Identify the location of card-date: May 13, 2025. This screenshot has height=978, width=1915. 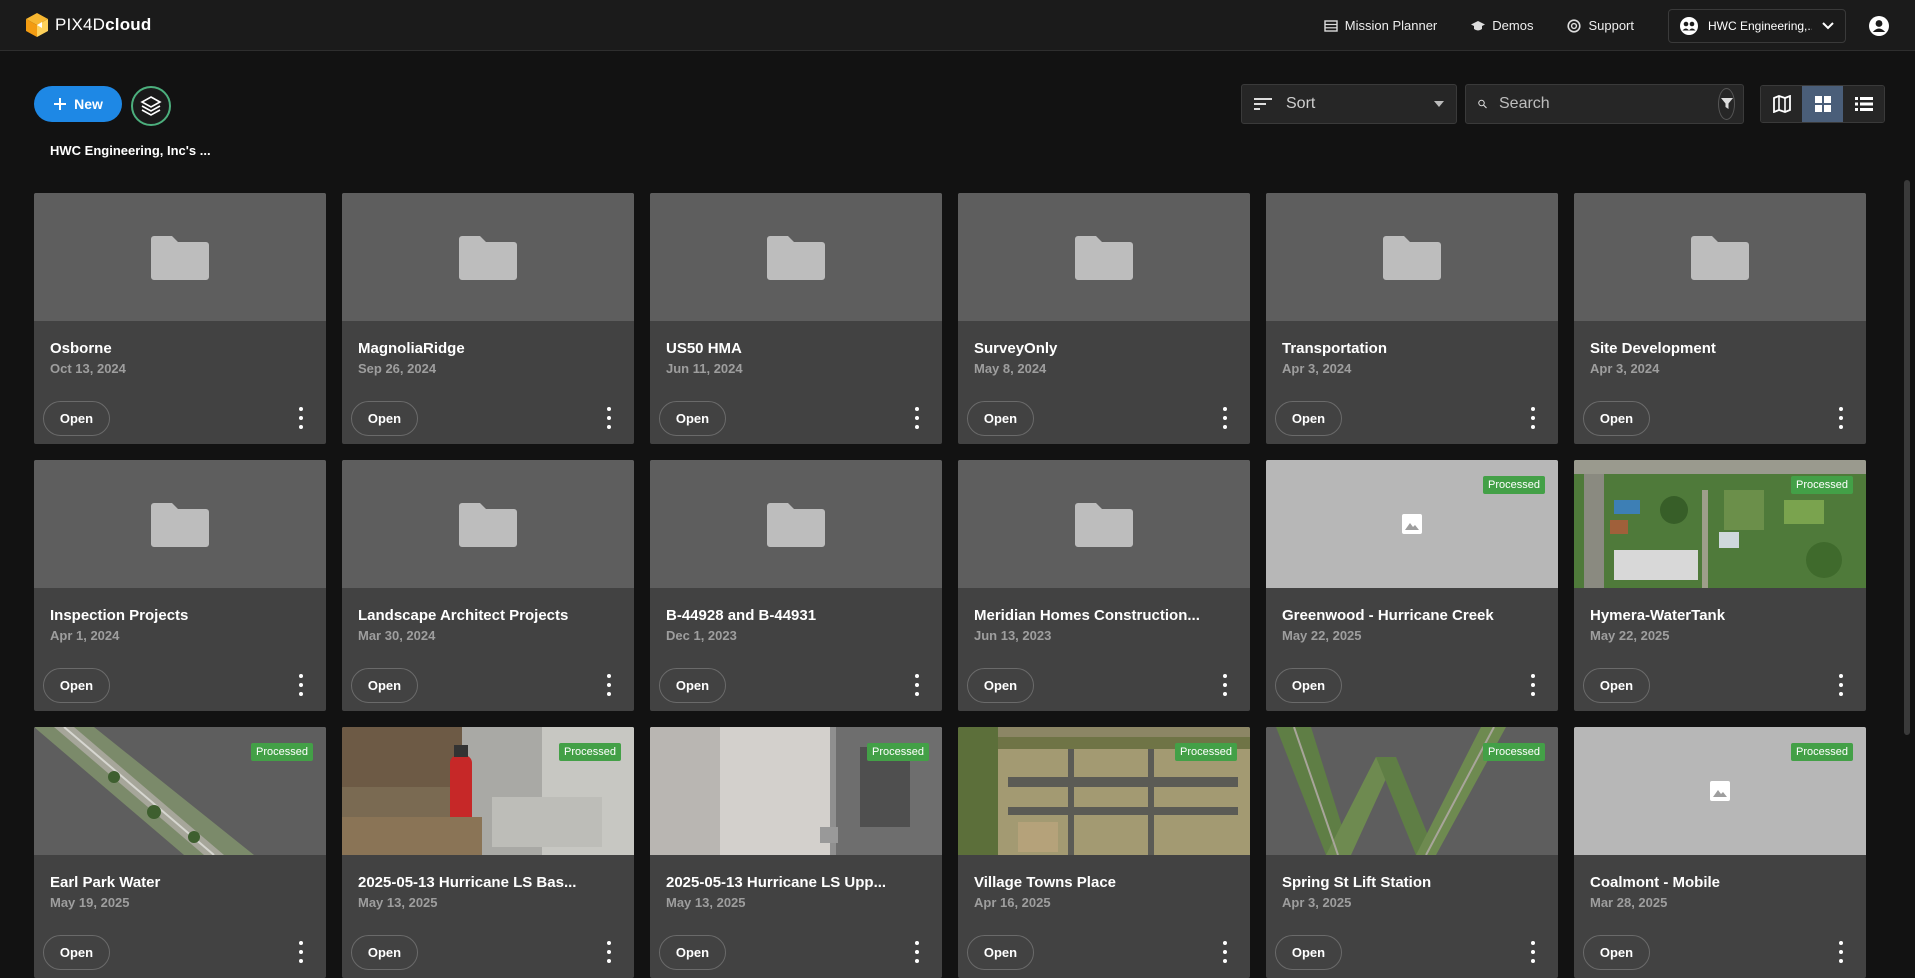
(398, 902).